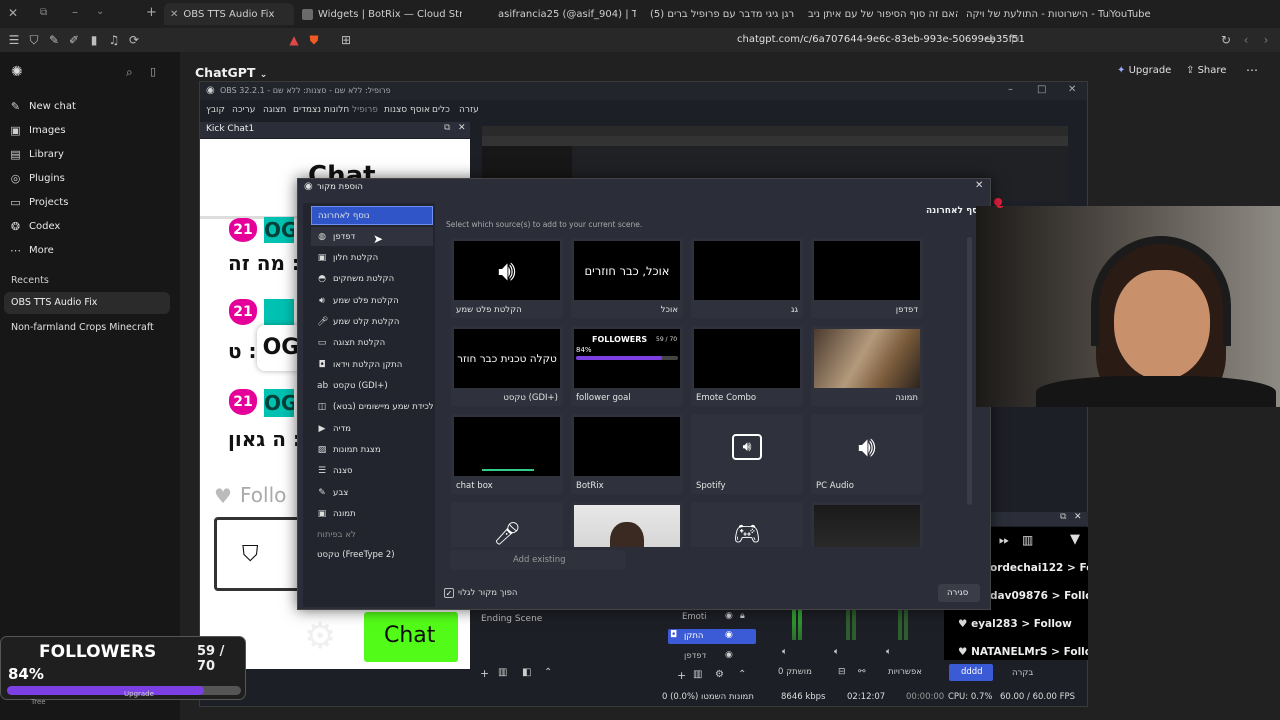  What do you see at coordinates (507, 454) in the screenshot?
I see `card-chat-box: chat box` at bounding box center [507, 454].